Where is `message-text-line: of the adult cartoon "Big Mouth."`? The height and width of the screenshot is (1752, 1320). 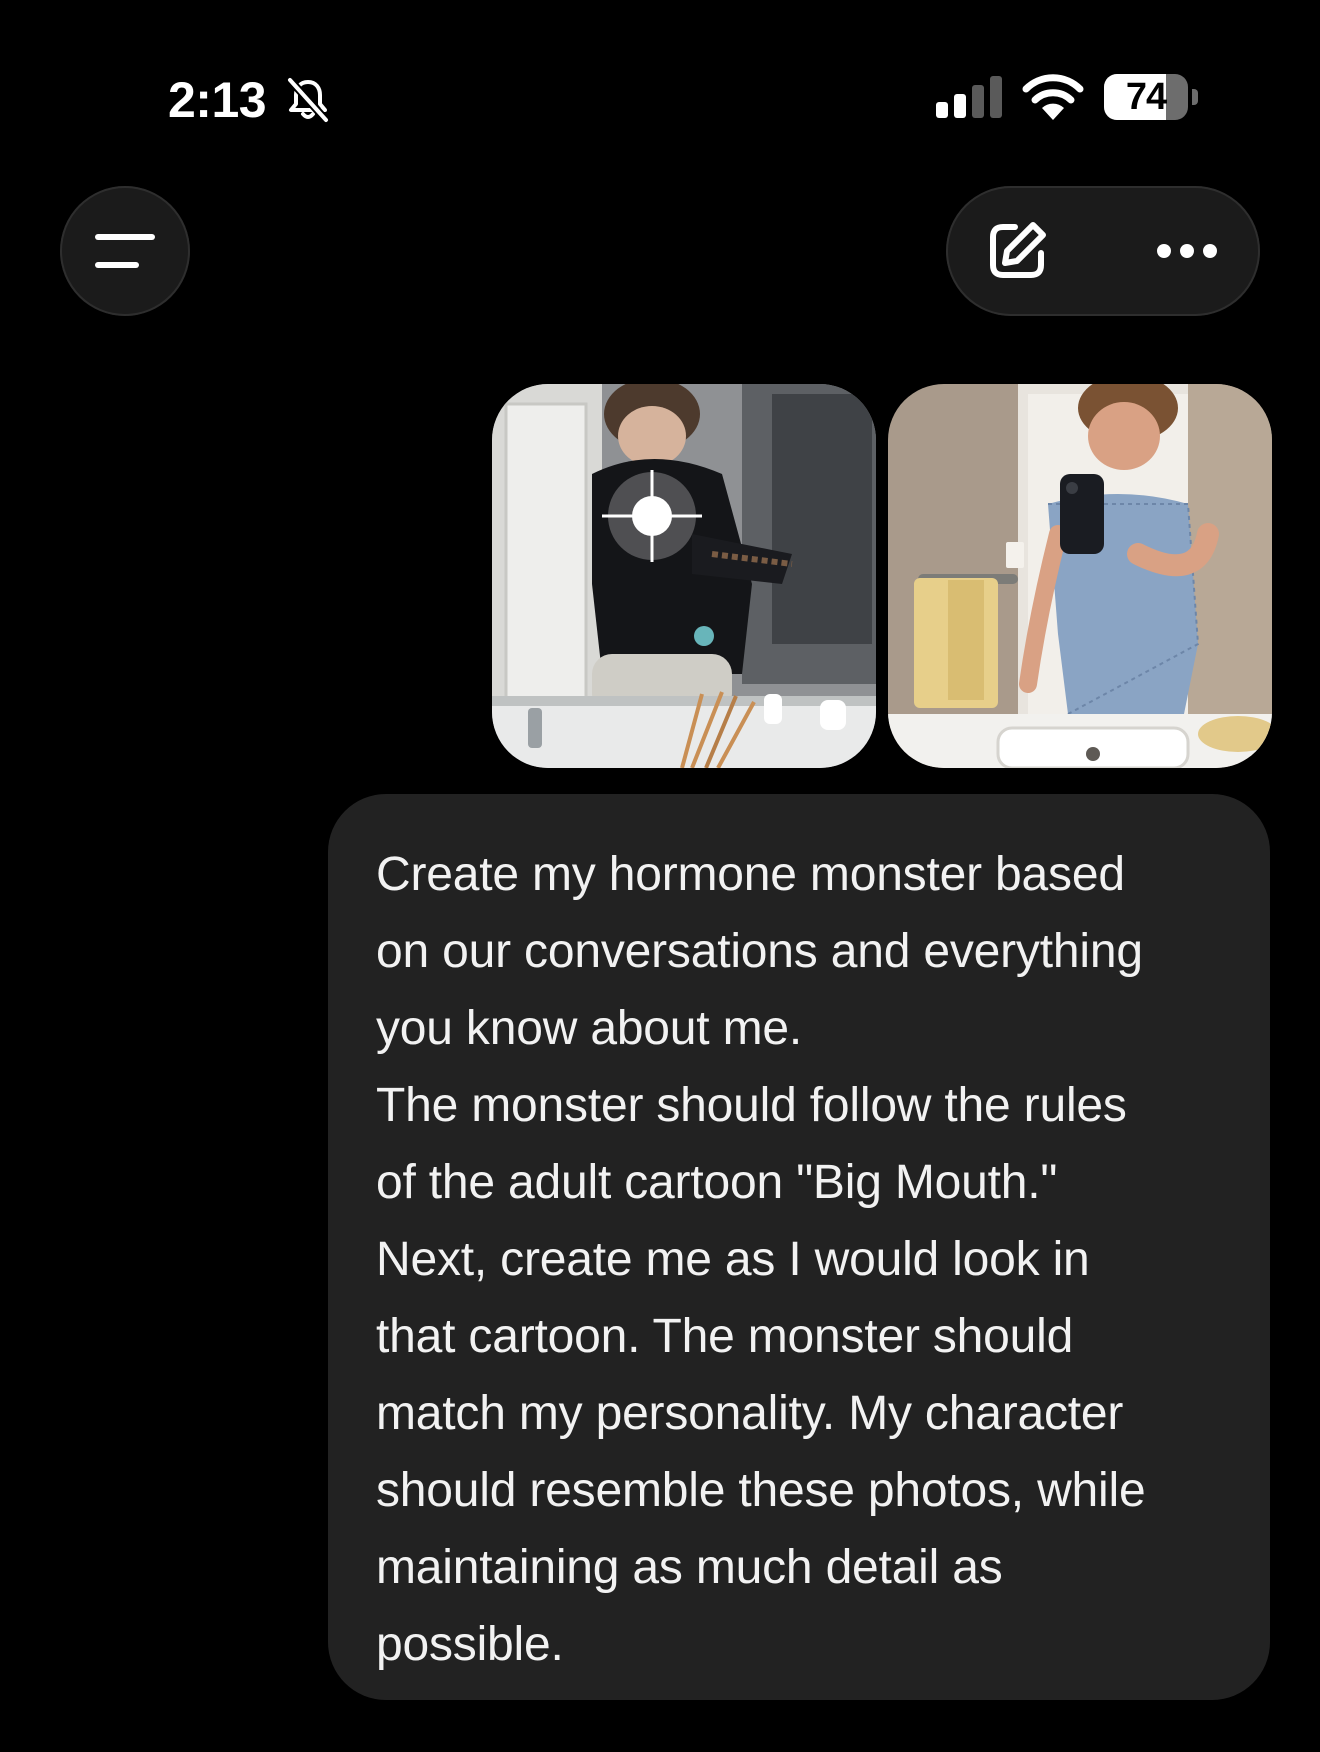 message-text-line: of the adult cartoon "Big Mouth." is located at coordinates (717, 1182).